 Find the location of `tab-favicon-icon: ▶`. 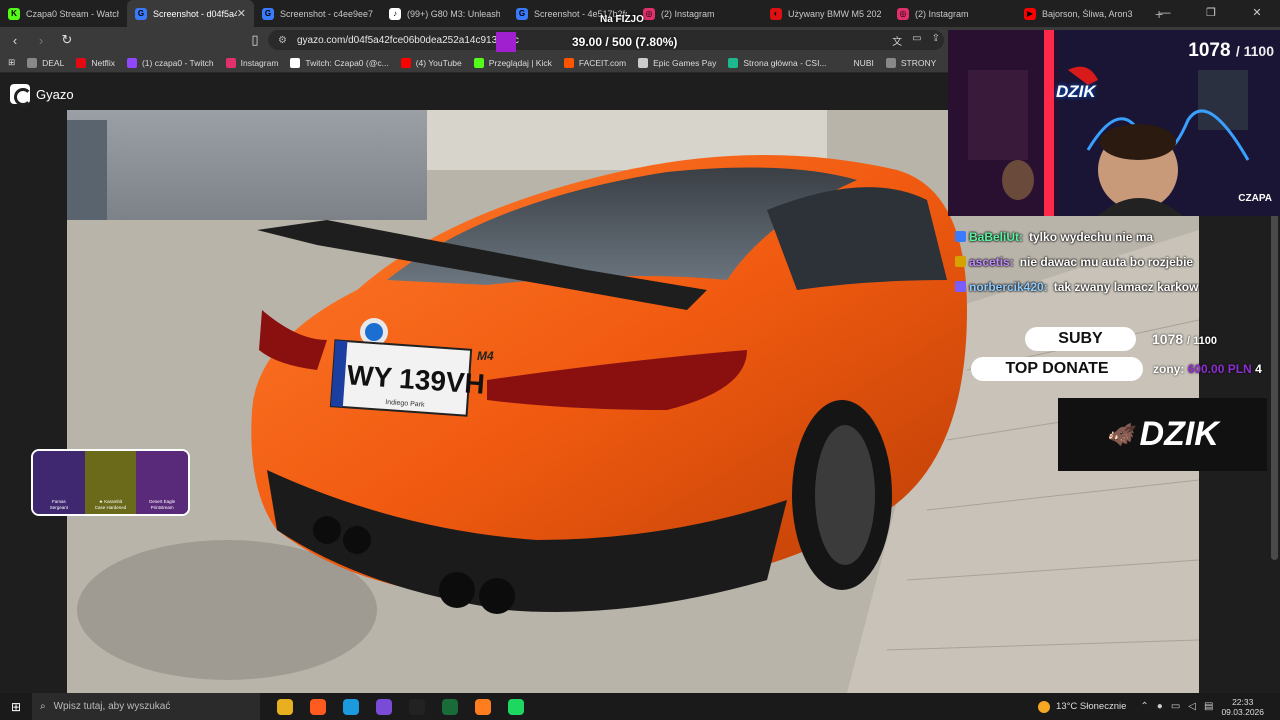

tab-favicon-icon: ▶ is located at coordinates (1030, 13).